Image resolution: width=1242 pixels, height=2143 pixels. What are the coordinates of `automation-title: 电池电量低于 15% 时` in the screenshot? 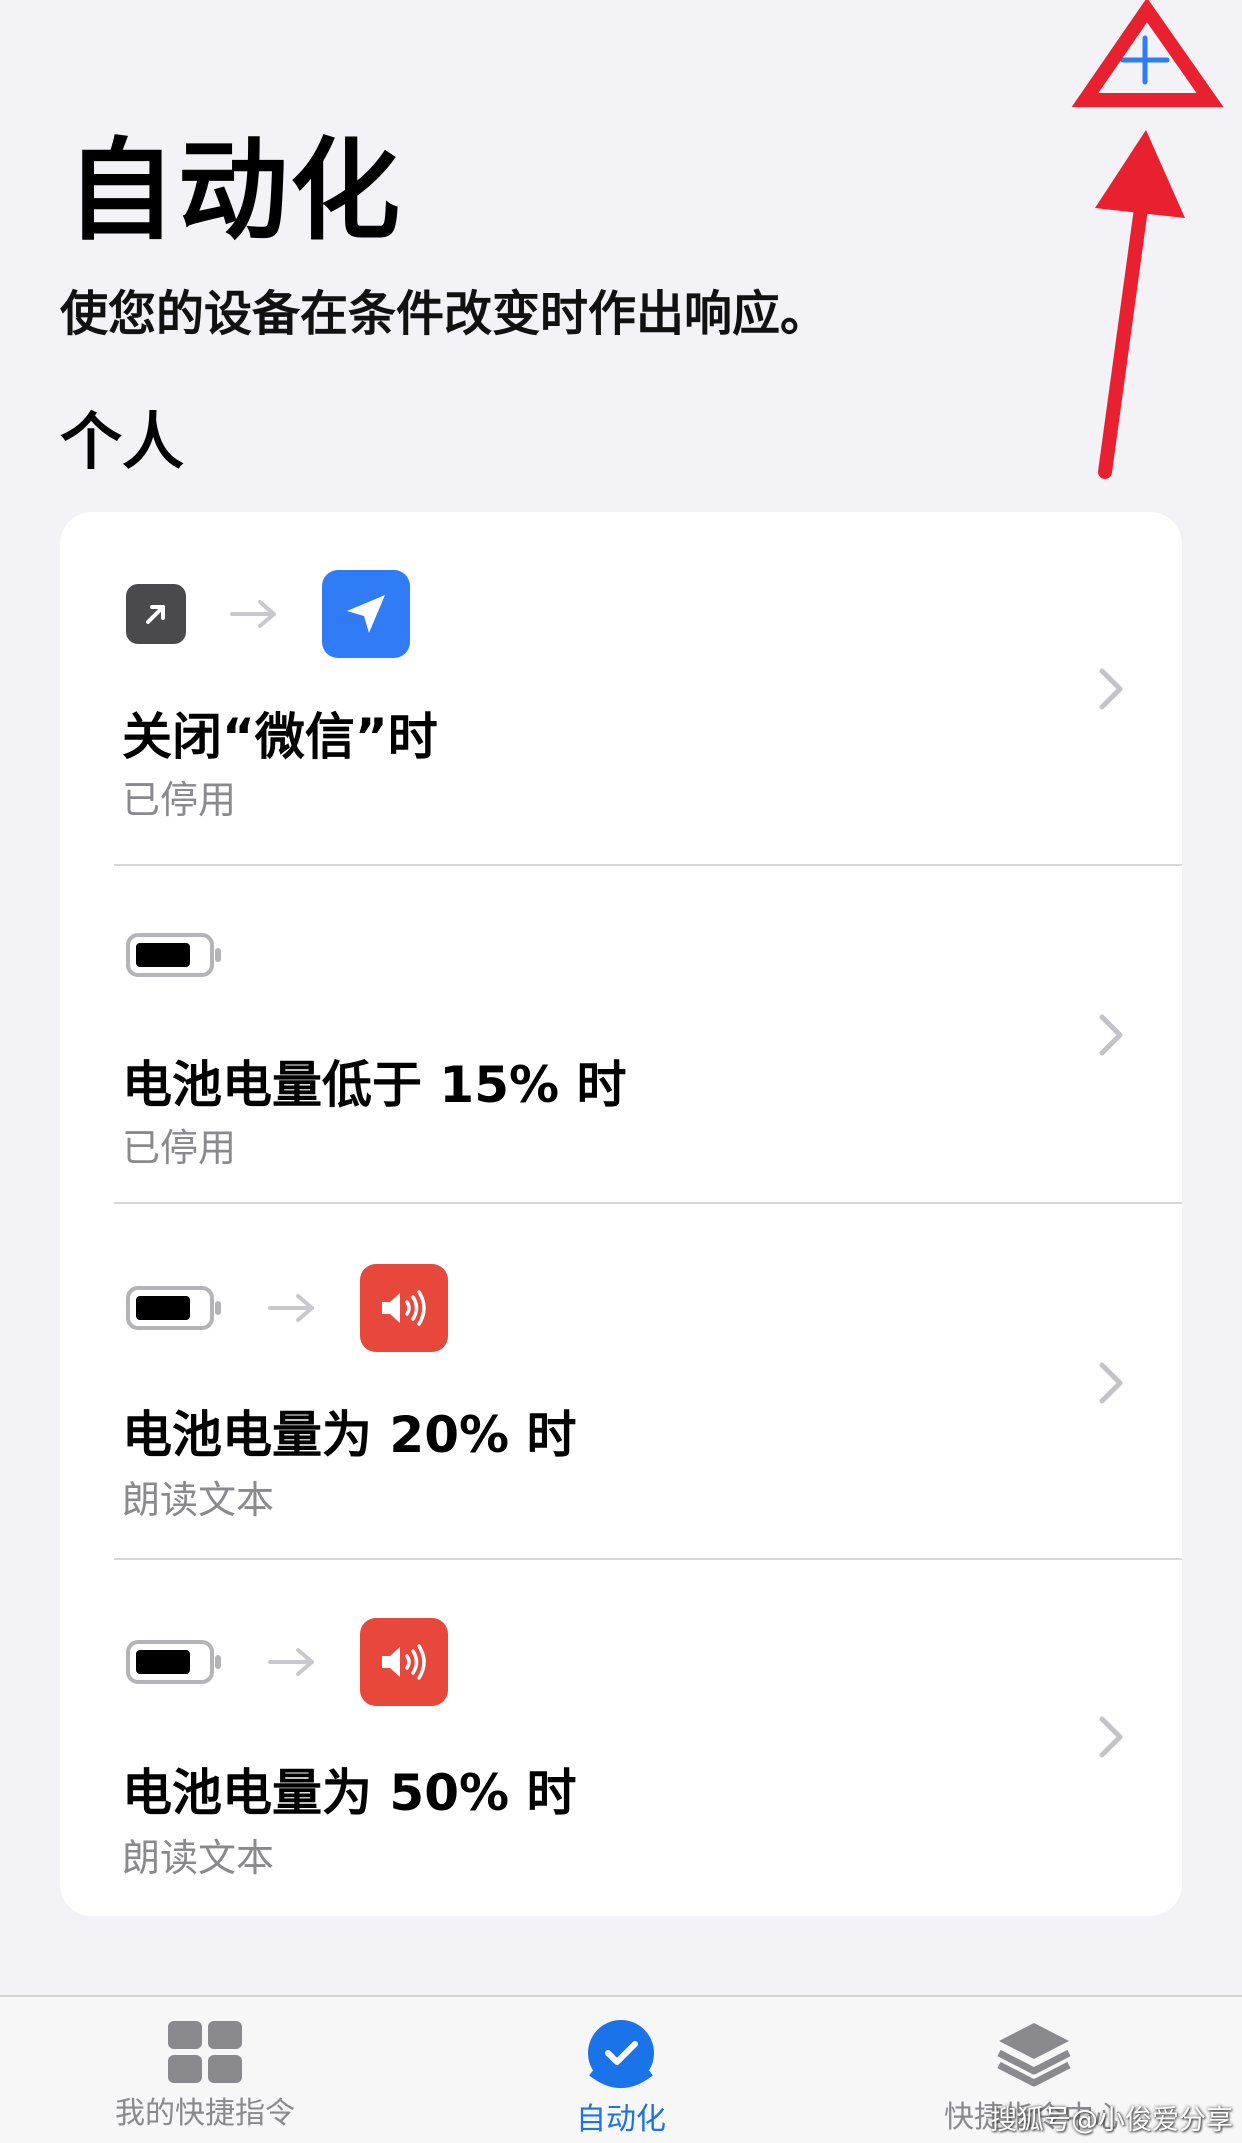 It's located at (374, 1085).